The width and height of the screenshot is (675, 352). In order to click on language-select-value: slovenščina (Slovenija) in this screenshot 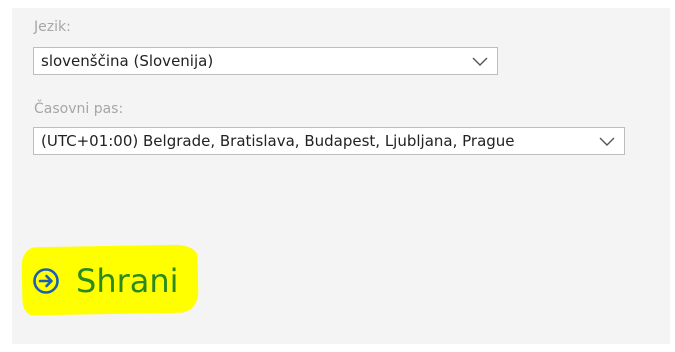, I will do `click(127, 61)`.